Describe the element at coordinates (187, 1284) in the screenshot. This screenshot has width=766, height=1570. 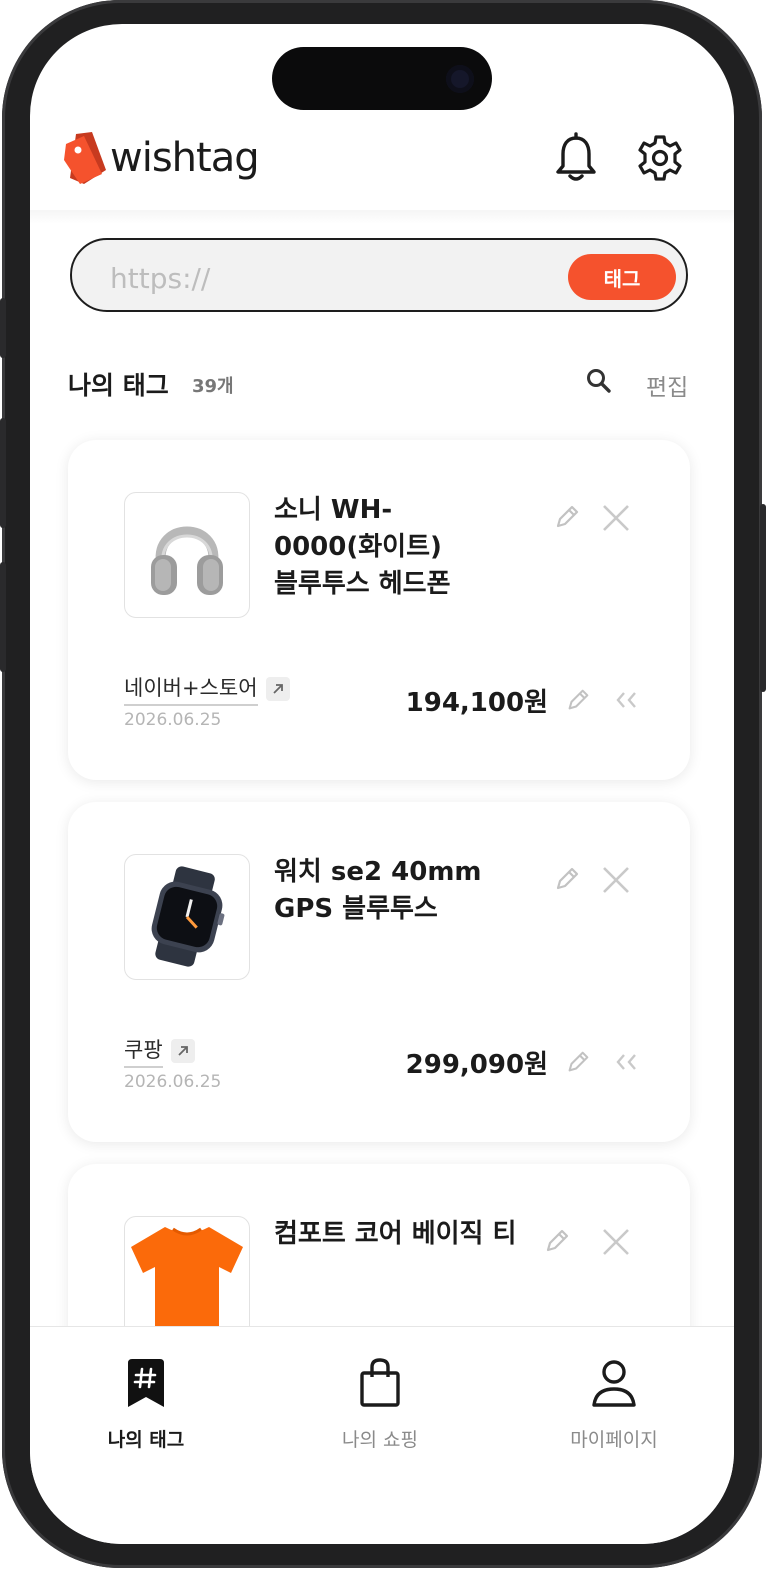
I see `tshirt-icon` at that location.